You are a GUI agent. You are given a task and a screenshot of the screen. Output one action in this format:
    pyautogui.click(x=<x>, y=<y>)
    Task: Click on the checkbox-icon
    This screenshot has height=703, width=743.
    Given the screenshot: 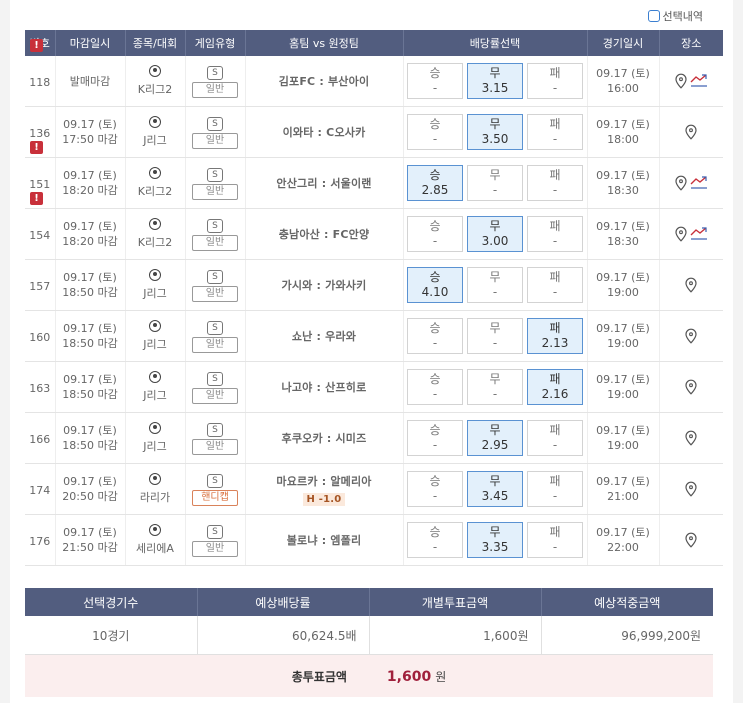 What is the action you would take?
    pyautogui.click(x=653, y=16)
    